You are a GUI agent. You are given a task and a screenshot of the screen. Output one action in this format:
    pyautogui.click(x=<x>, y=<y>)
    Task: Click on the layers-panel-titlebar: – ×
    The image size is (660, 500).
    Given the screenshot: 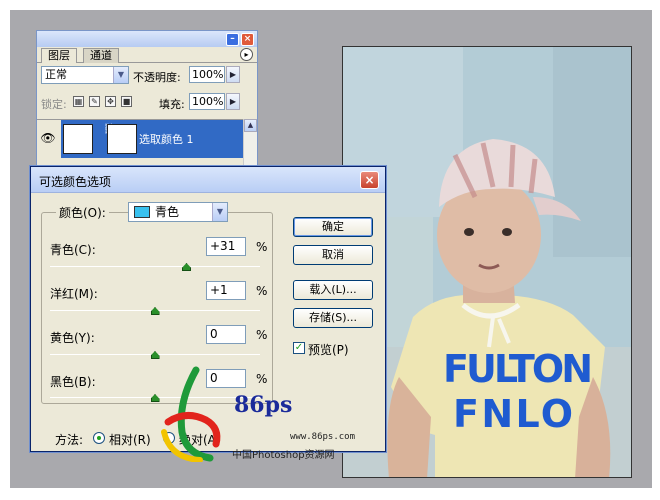 What is the action you would take?
    pyautogui.click(x=147, y=39)
    